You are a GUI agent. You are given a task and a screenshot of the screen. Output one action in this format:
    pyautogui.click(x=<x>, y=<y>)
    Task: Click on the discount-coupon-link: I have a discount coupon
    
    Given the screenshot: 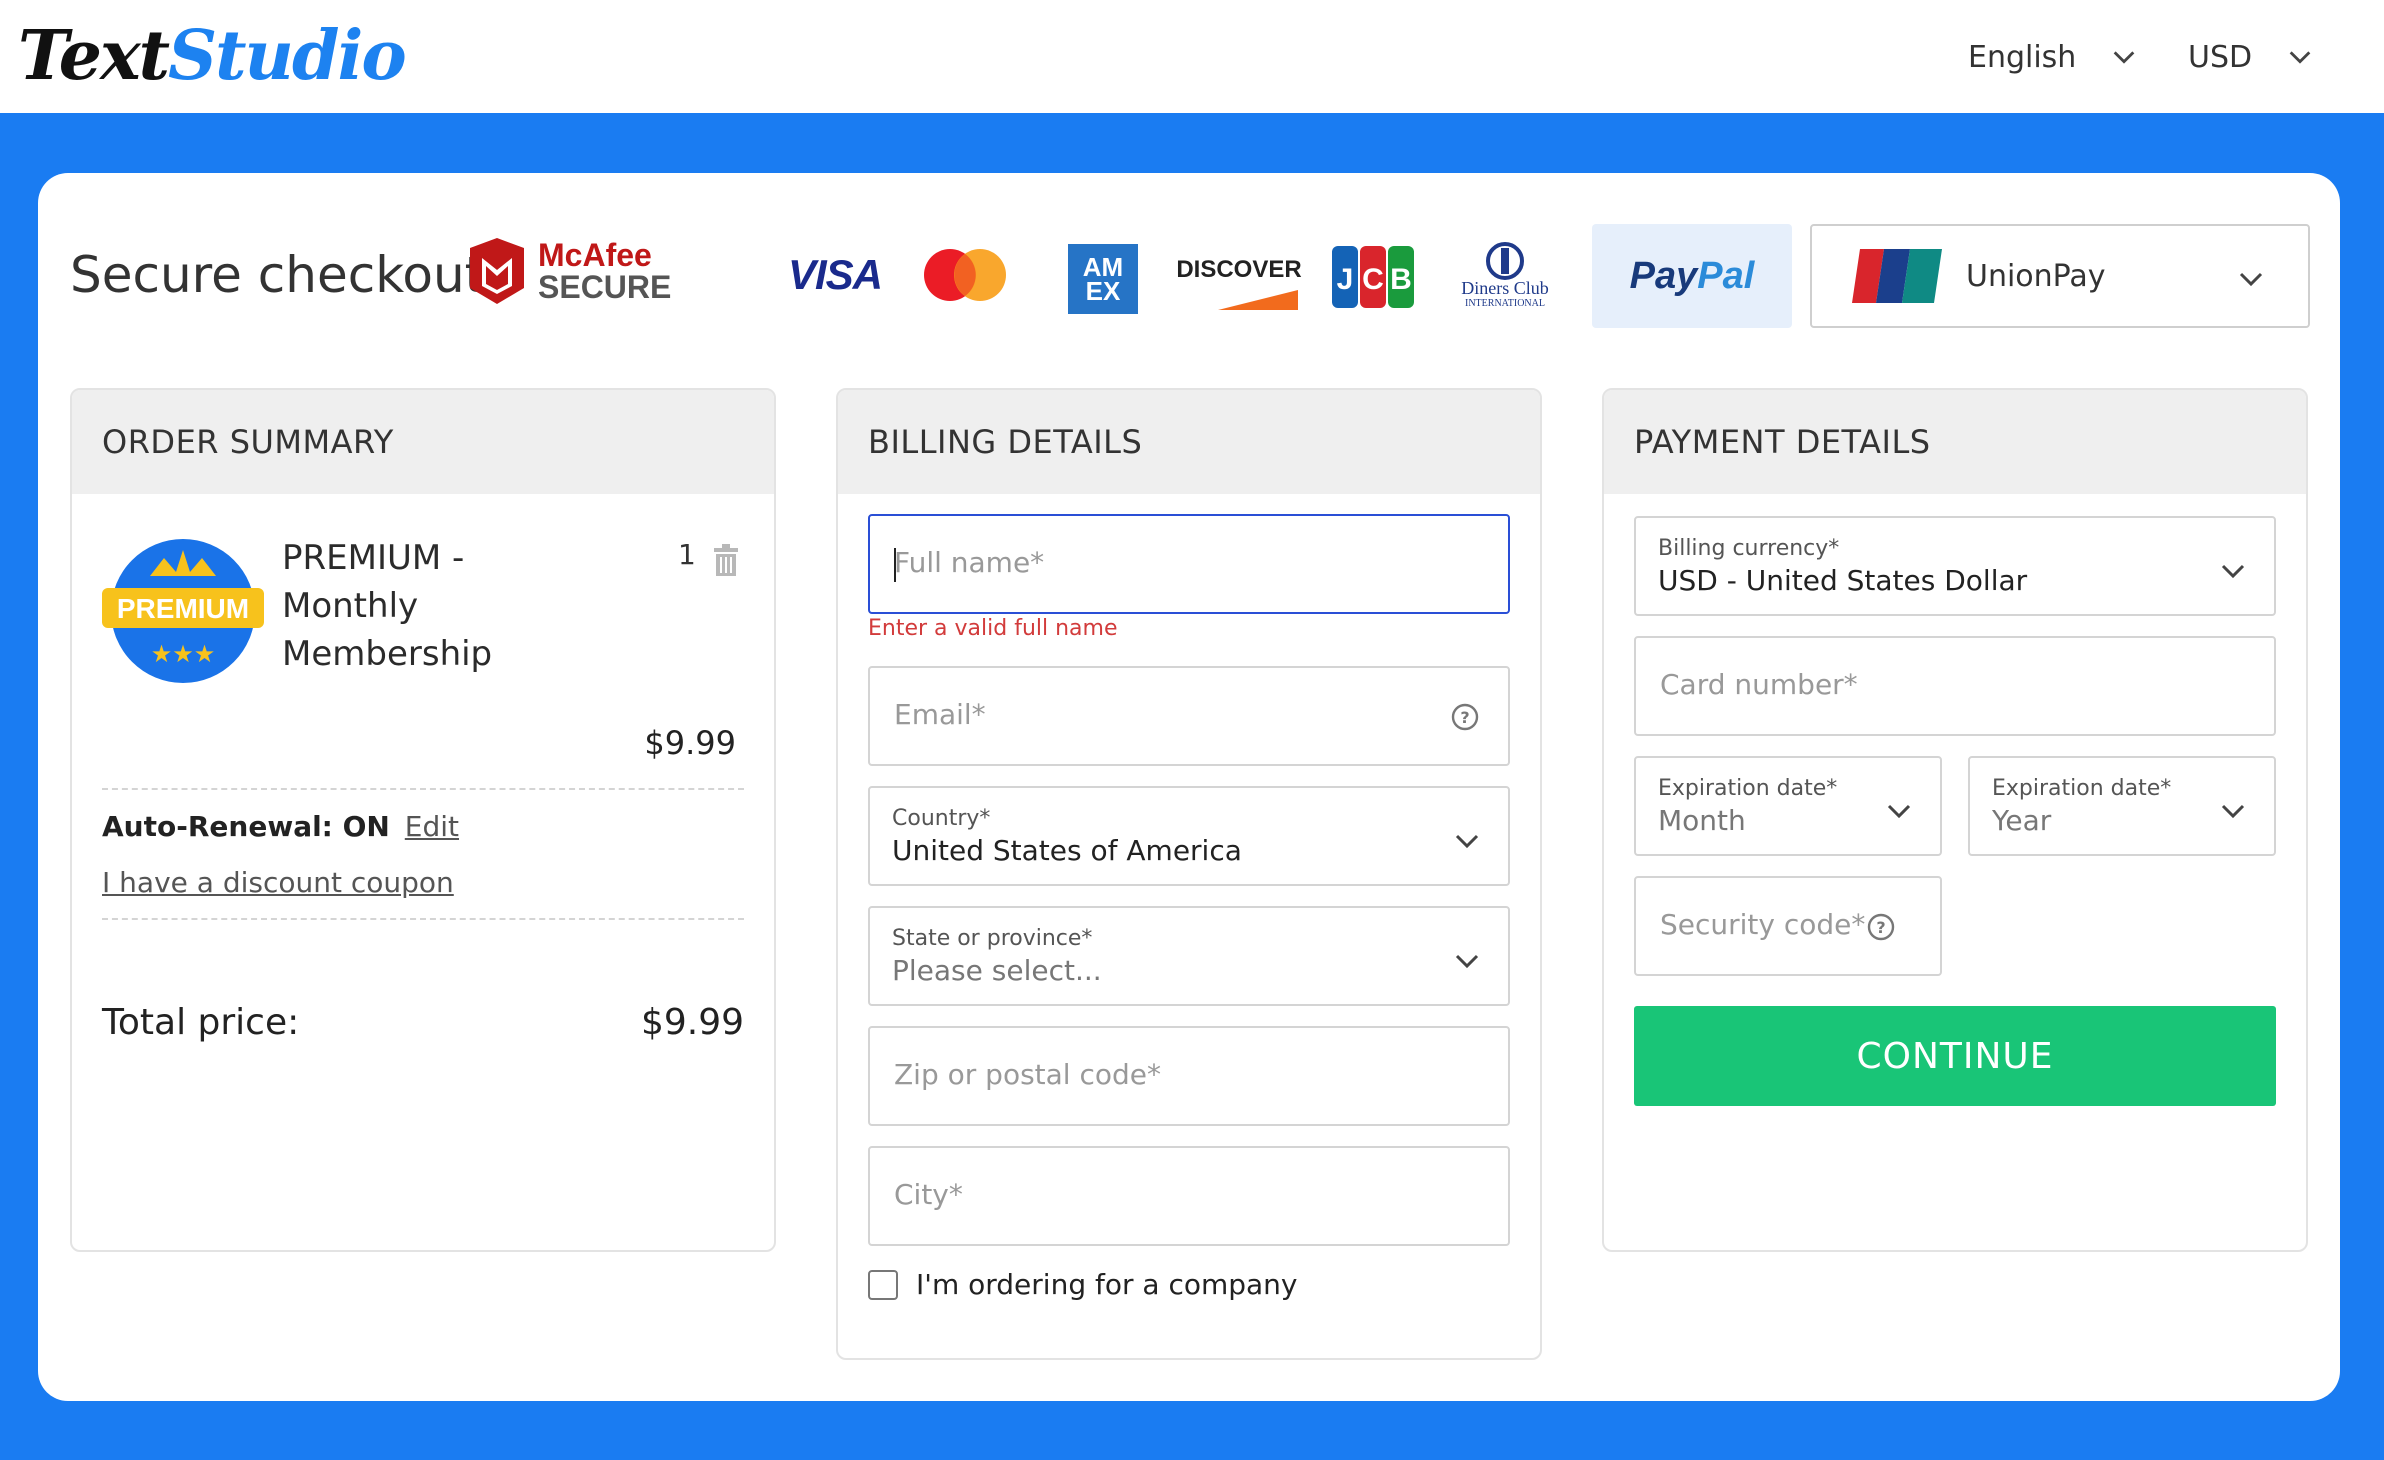 What is the action you would take?
    pyautogui.click(x=278, y=882)
    